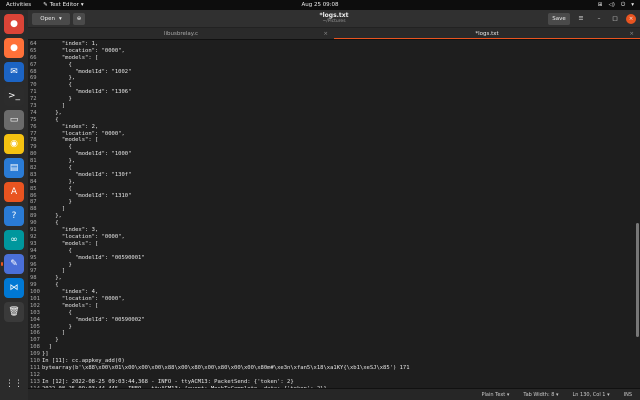  What do you see at coordinates (14, 216) in the screenshot?
I see `help-icon: ?` at bounding box center [14, 216].